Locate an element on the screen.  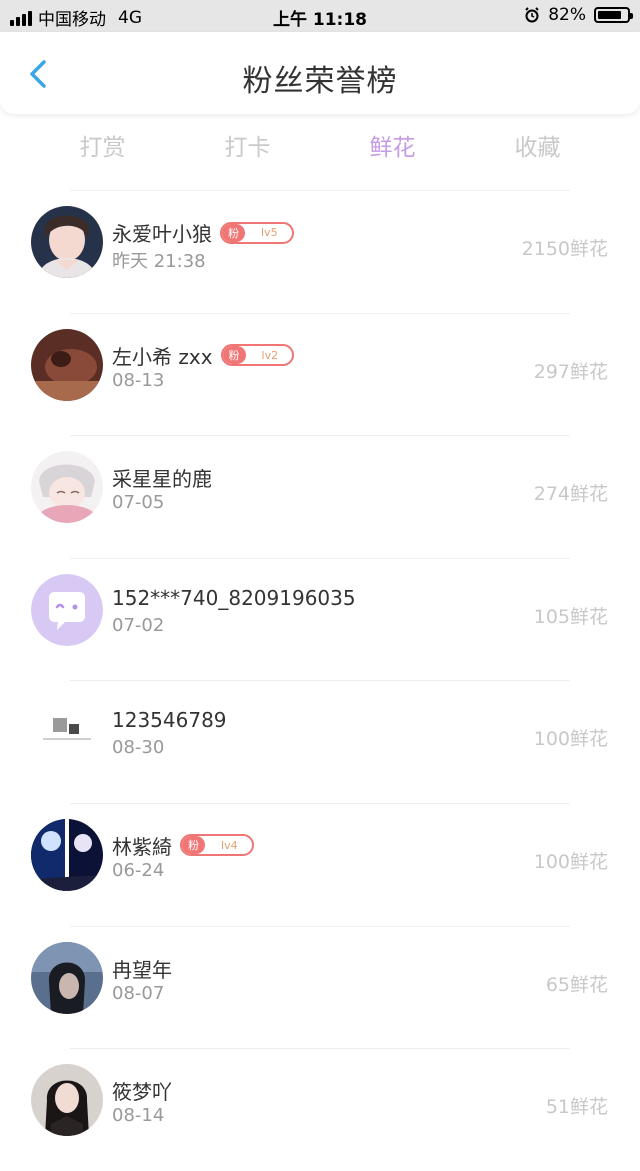
list-item: 冉望年 08-07 65鲜花 is located at coordinates (320, 987).